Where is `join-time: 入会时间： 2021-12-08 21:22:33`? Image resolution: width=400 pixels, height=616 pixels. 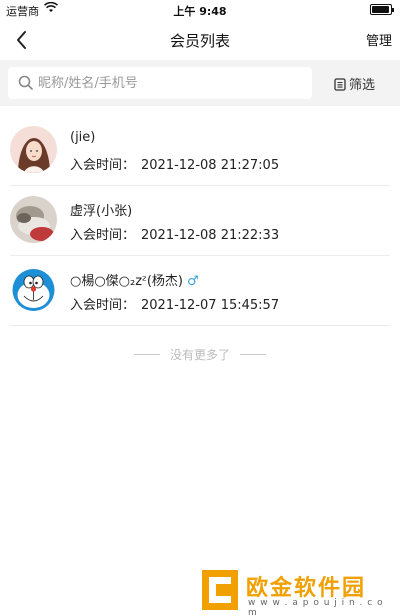
join-time: 入会时间： 2021-12-08 21:22:33 is located at coordinates (174, 233).